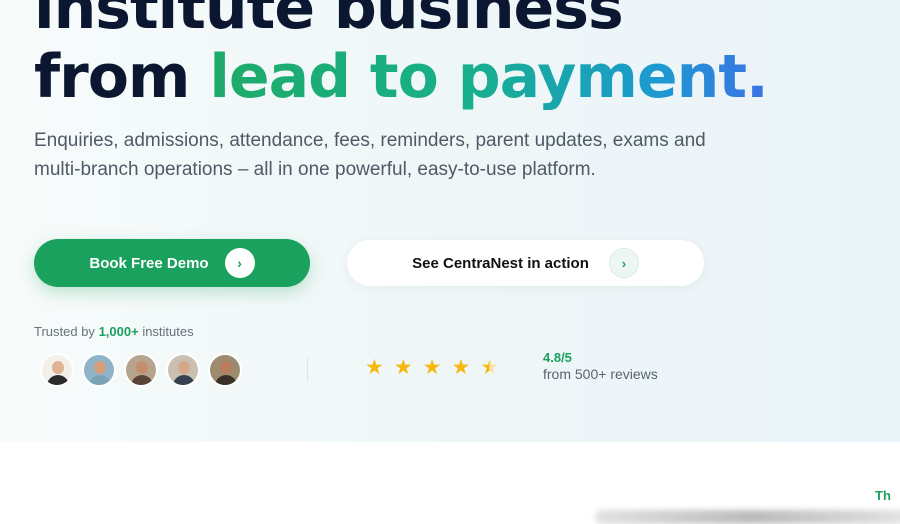 Image resolution: width=900 pixels, height=524 pixels. Describe the element at coordinates (490, 367) in the screenshot. I see `half-star-icon: ★` at that location.